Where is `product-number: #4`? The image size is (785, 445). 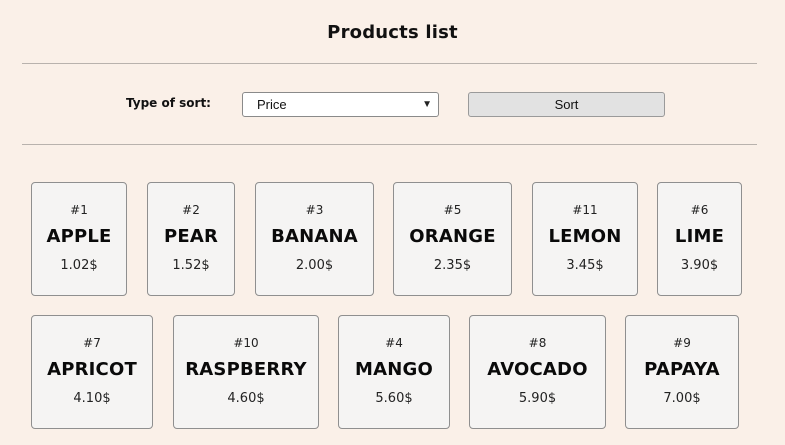
product-number: #4 is located at coordinates (394, 343).